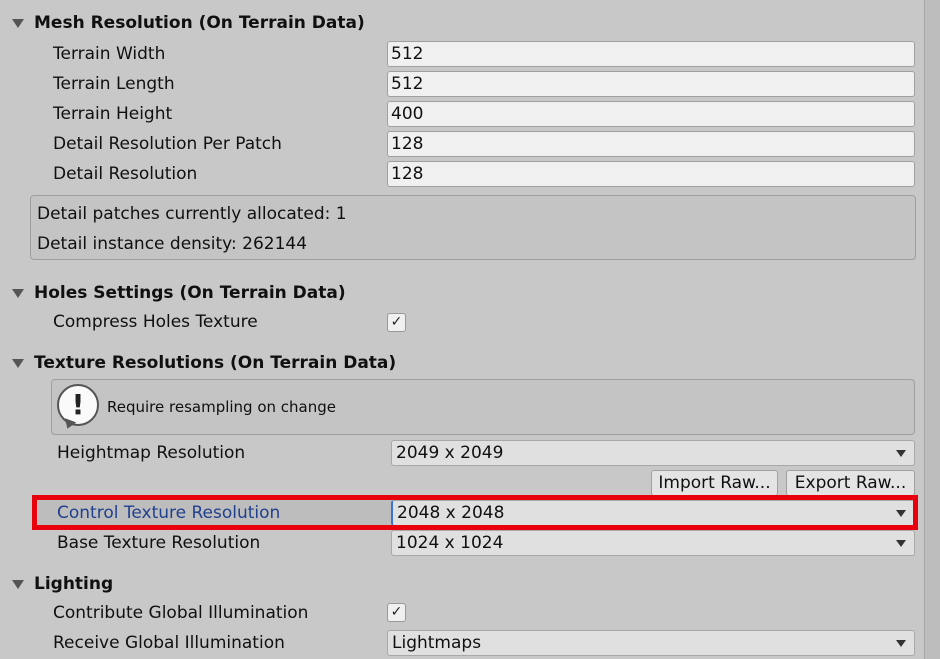  I want to click on base-texture-resolution-value: 1024 x 1024, so click(450, 543).